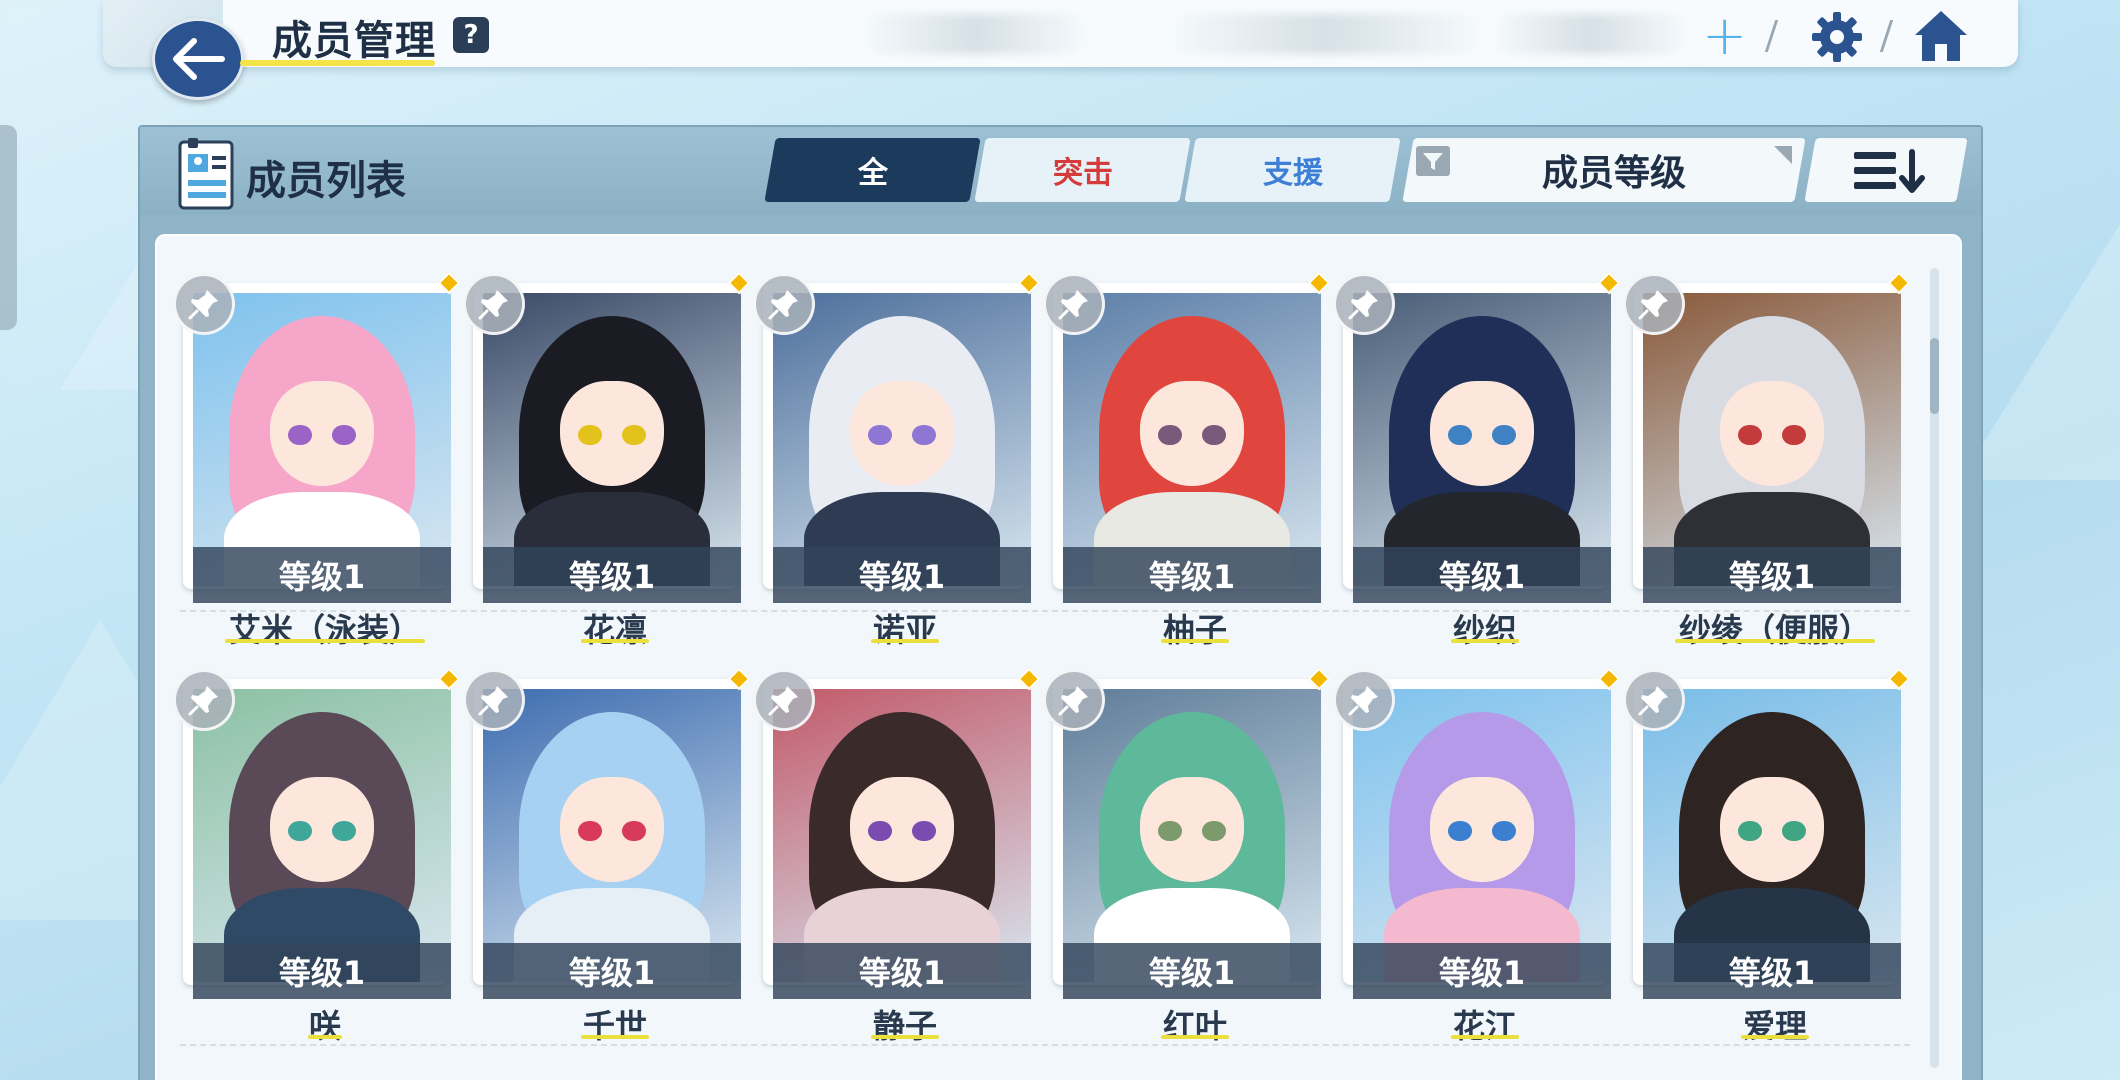 This screenshot has width=2120, height=1080. I want to click on member-card: 等级1 花凛, so click(607, 460).